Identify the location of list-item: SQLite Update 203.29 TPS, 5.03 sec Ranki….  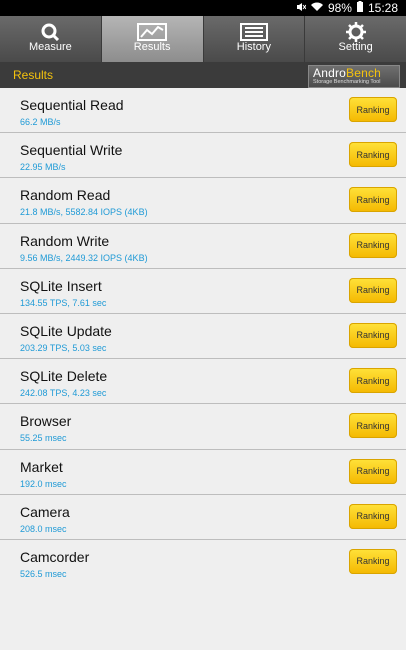
(203, 337).